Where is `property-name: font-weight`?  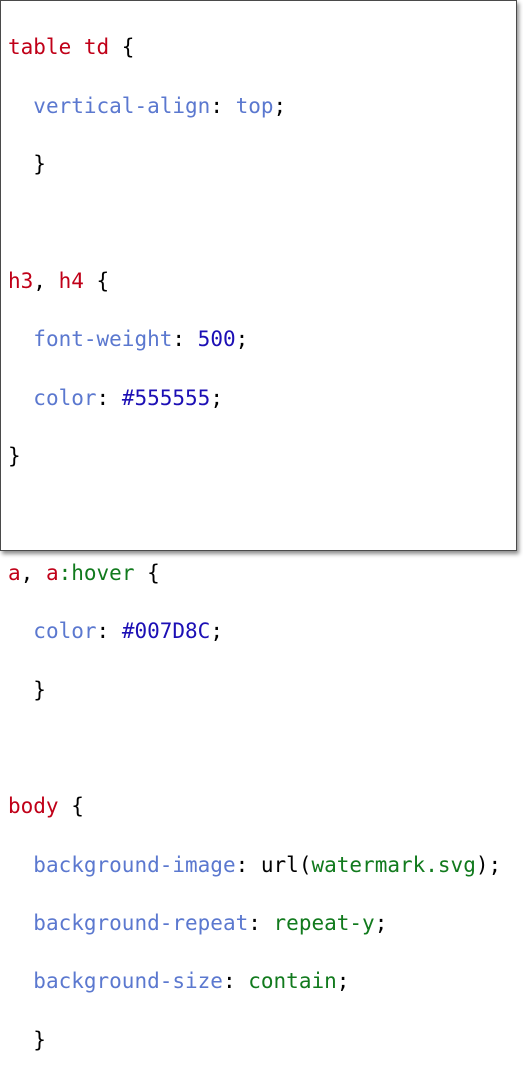 property-name: font-weight is located at coordinates (103, 339).